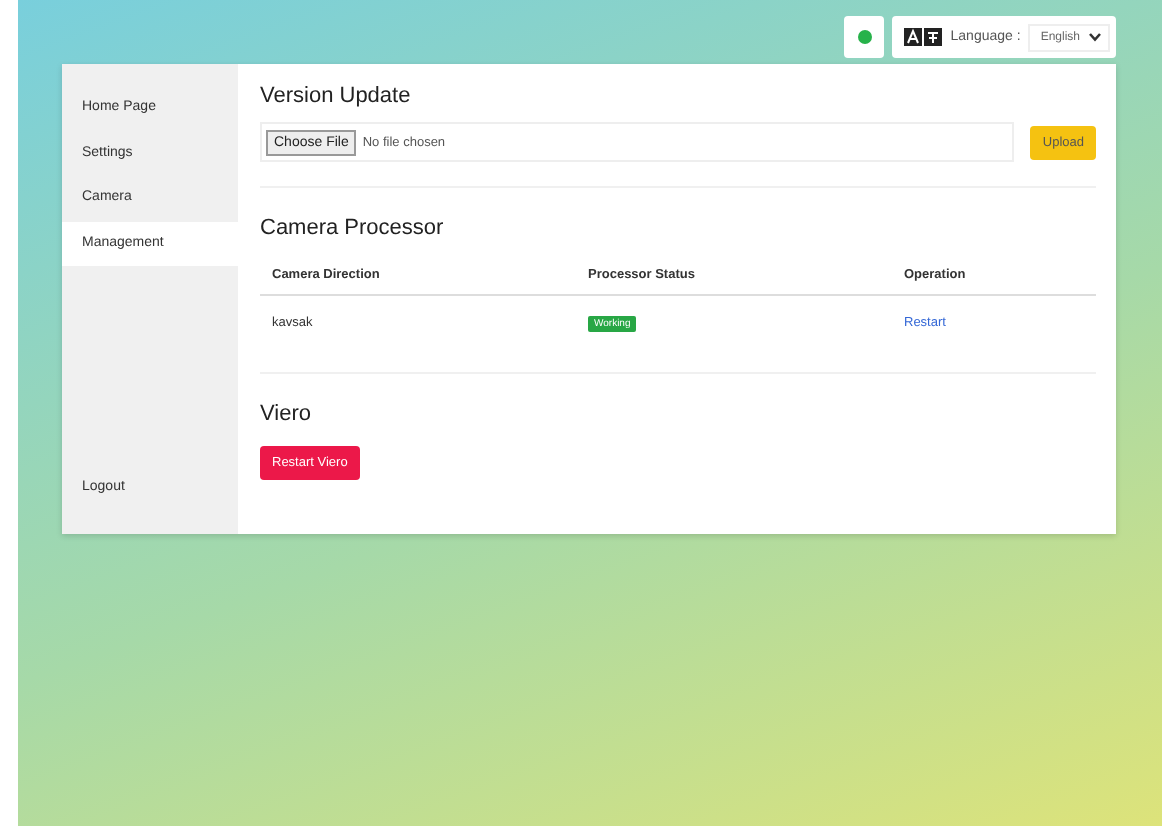  Describe the element at coordinates (336, 96) in the screenshot. I see `section-title: Version Update` at that location.